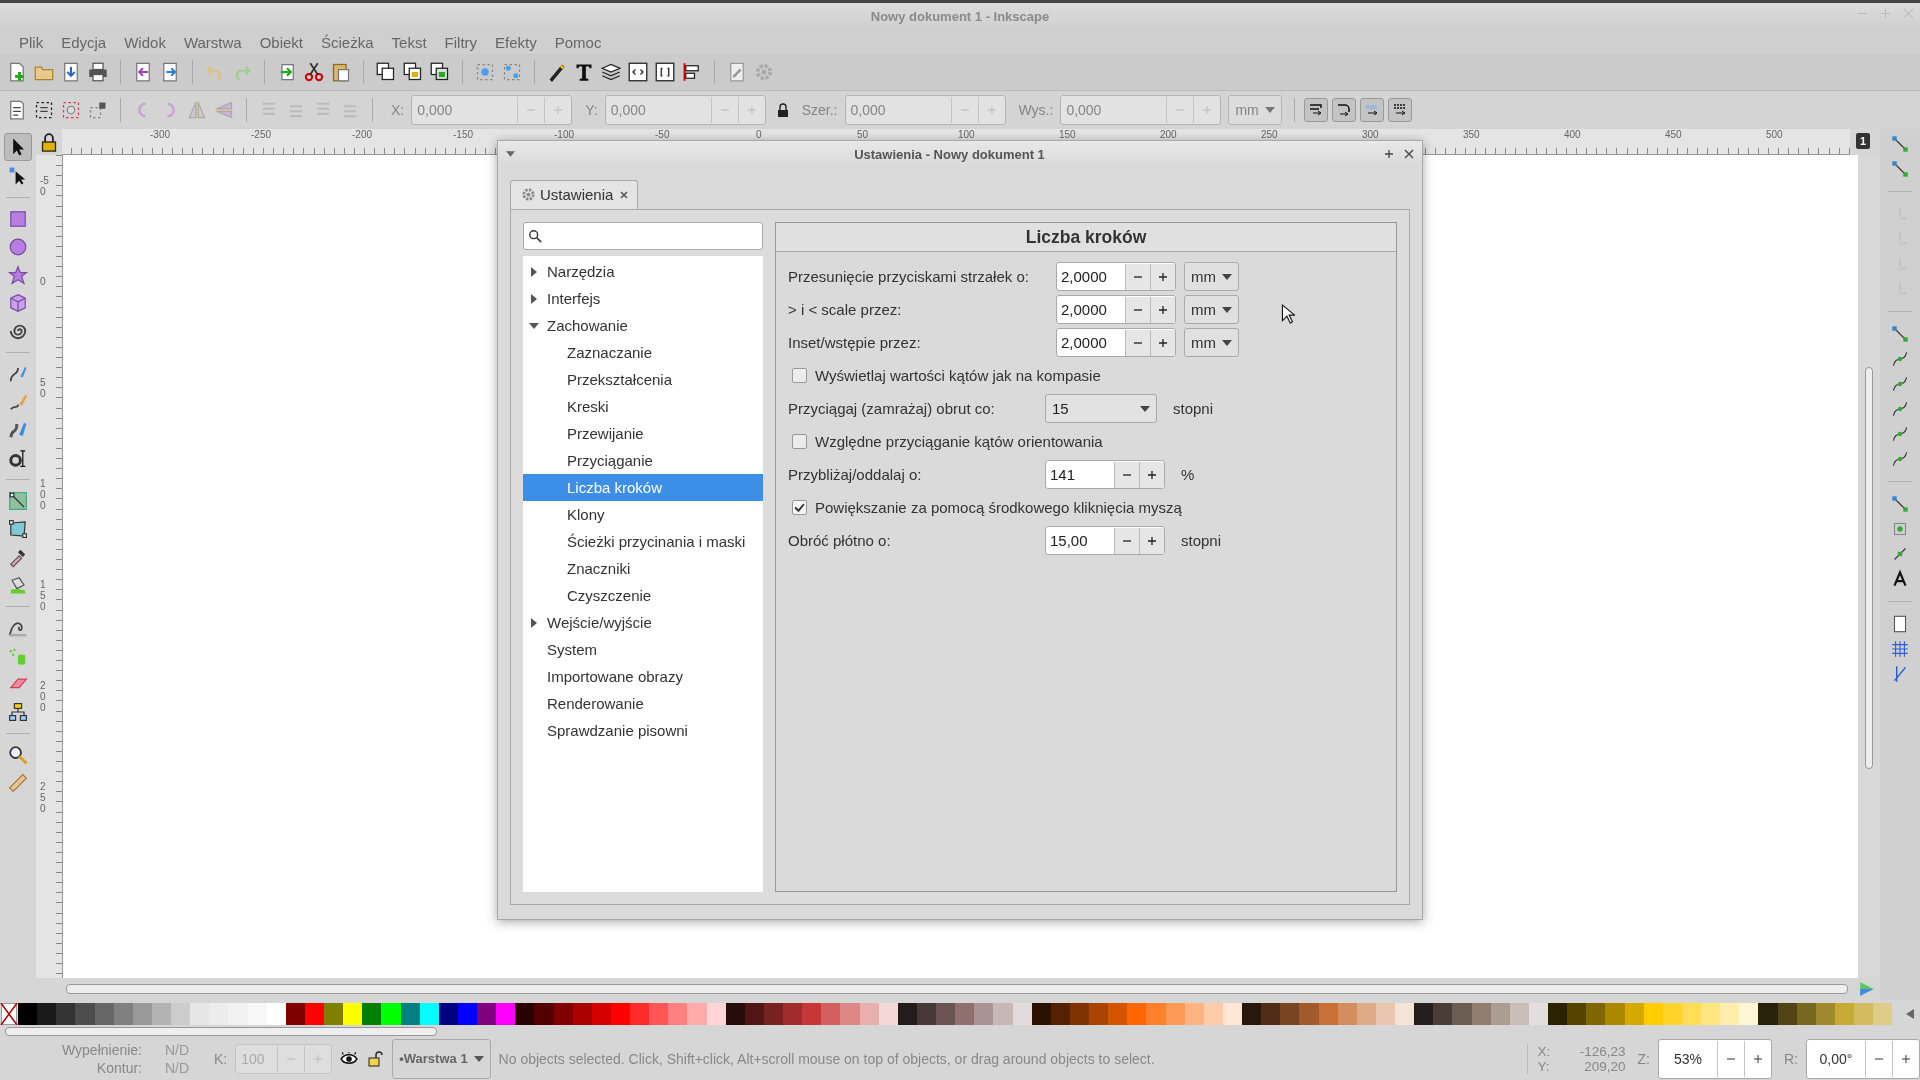 This screenshot has height=1080, width=1920. What do you see at coordinates (398, 110) in the screenshot?
I see `field-label: X:` at bounding box center [398, 110].